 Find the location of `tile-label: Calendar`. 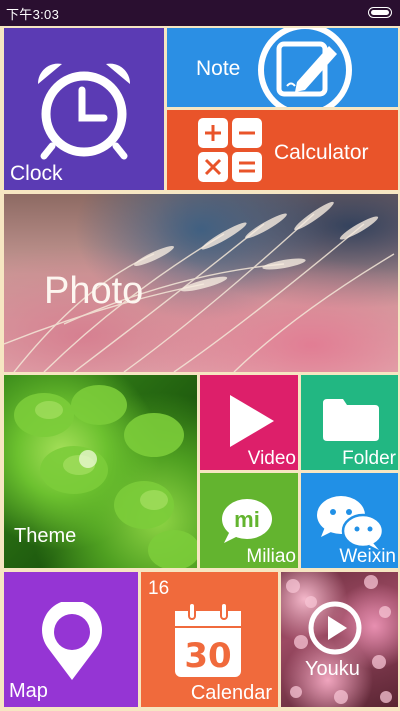

tile-label: Calendar is located at coordinates (231, 693).